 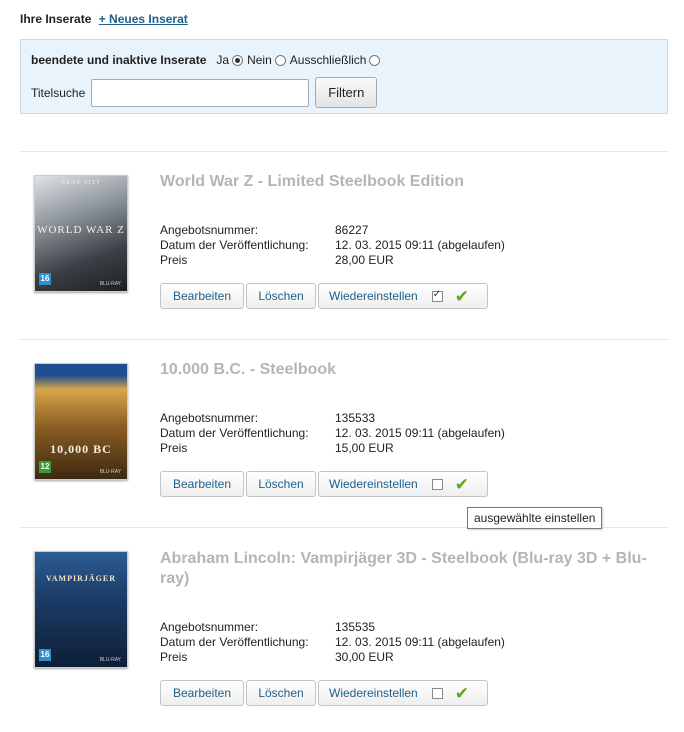 What do you see at coordinates (58, 92) in the screenshot?
I see `title-search-label: Titelsuche` at bounding box center [58, 92].